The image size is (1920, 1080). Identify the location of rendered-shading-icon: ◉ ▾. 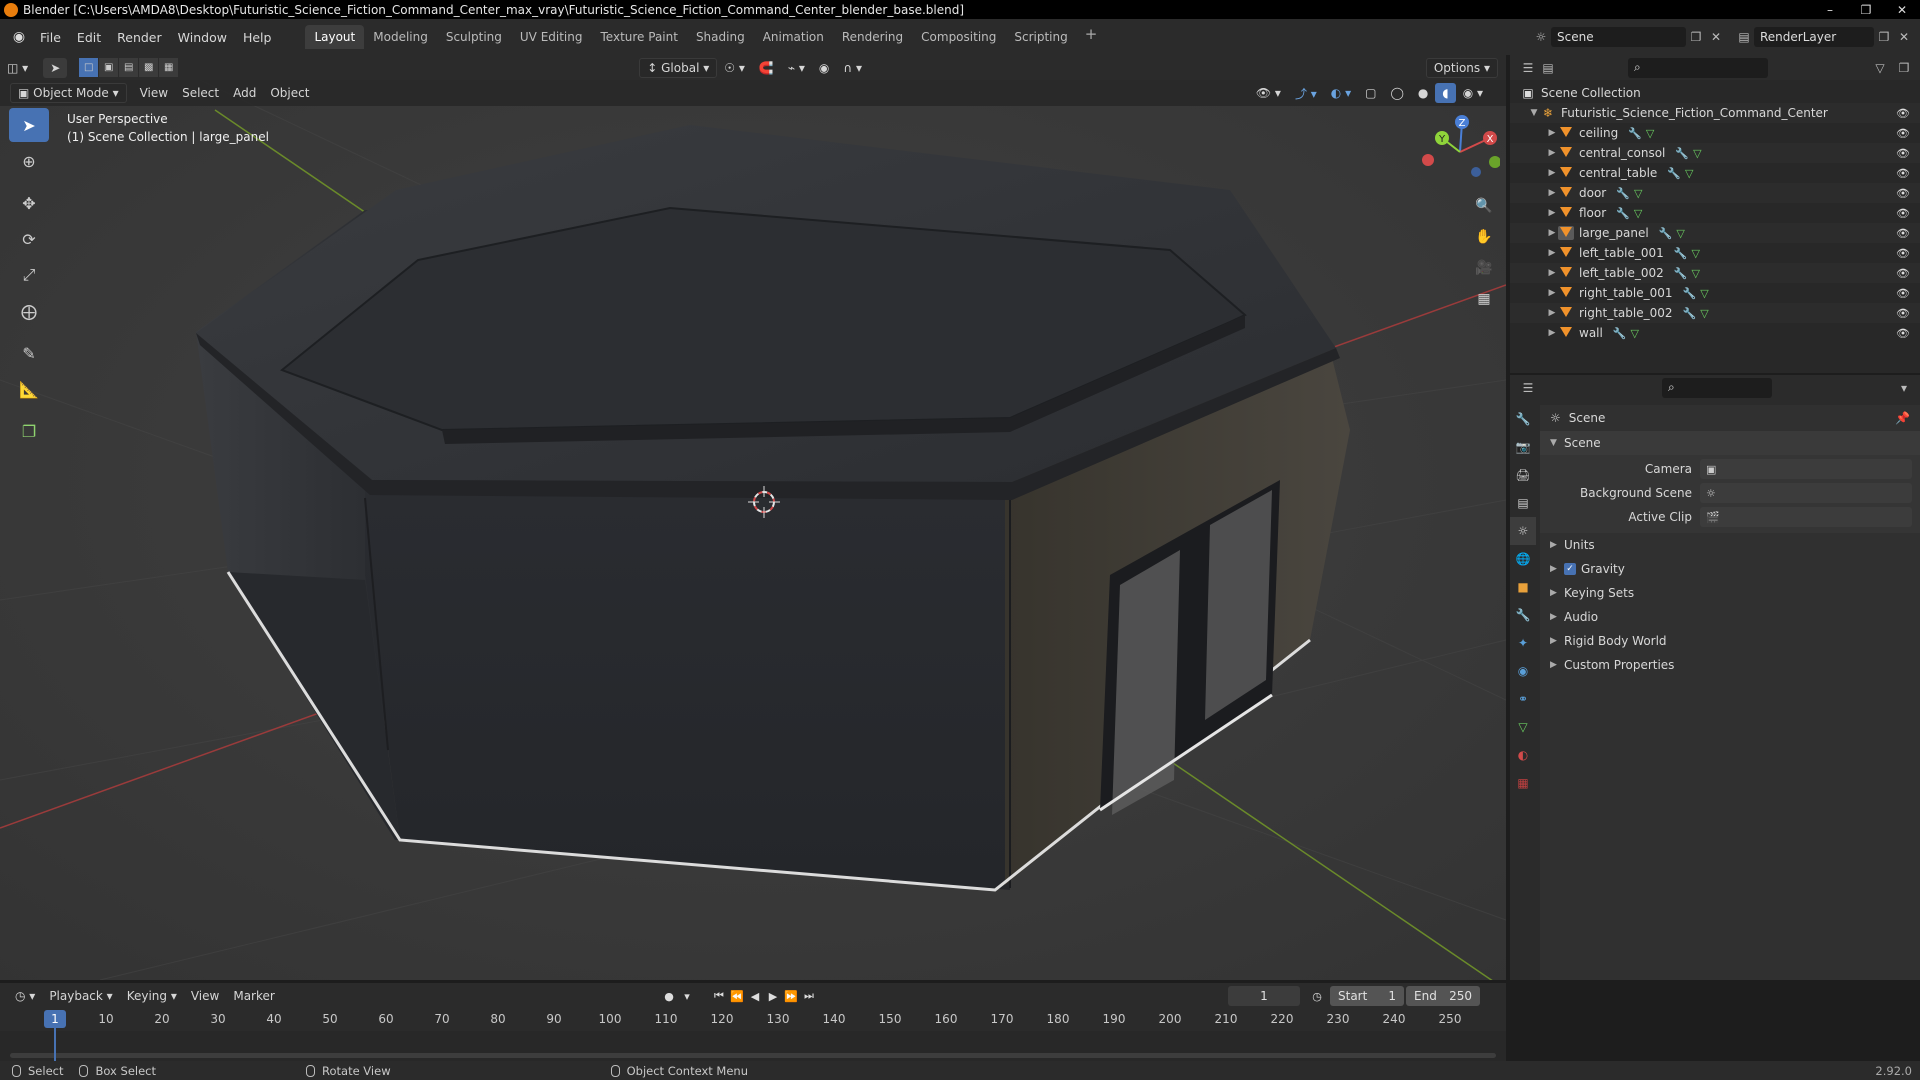
(1473, 93).